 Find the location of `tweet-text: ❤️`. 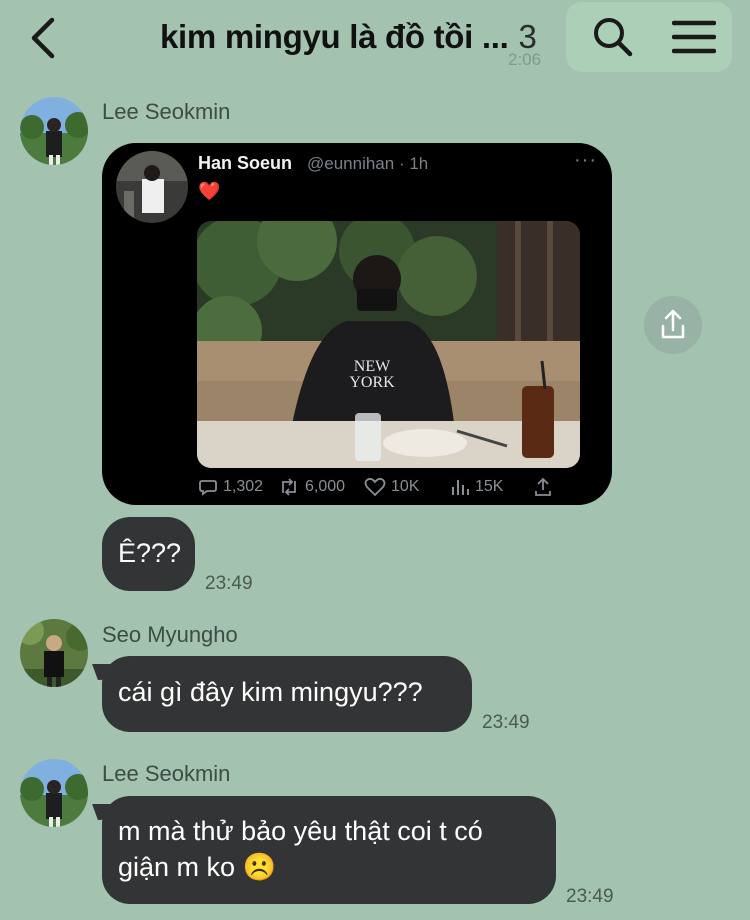

tweet-text: ❤️ is located at coordinates (209, 191).